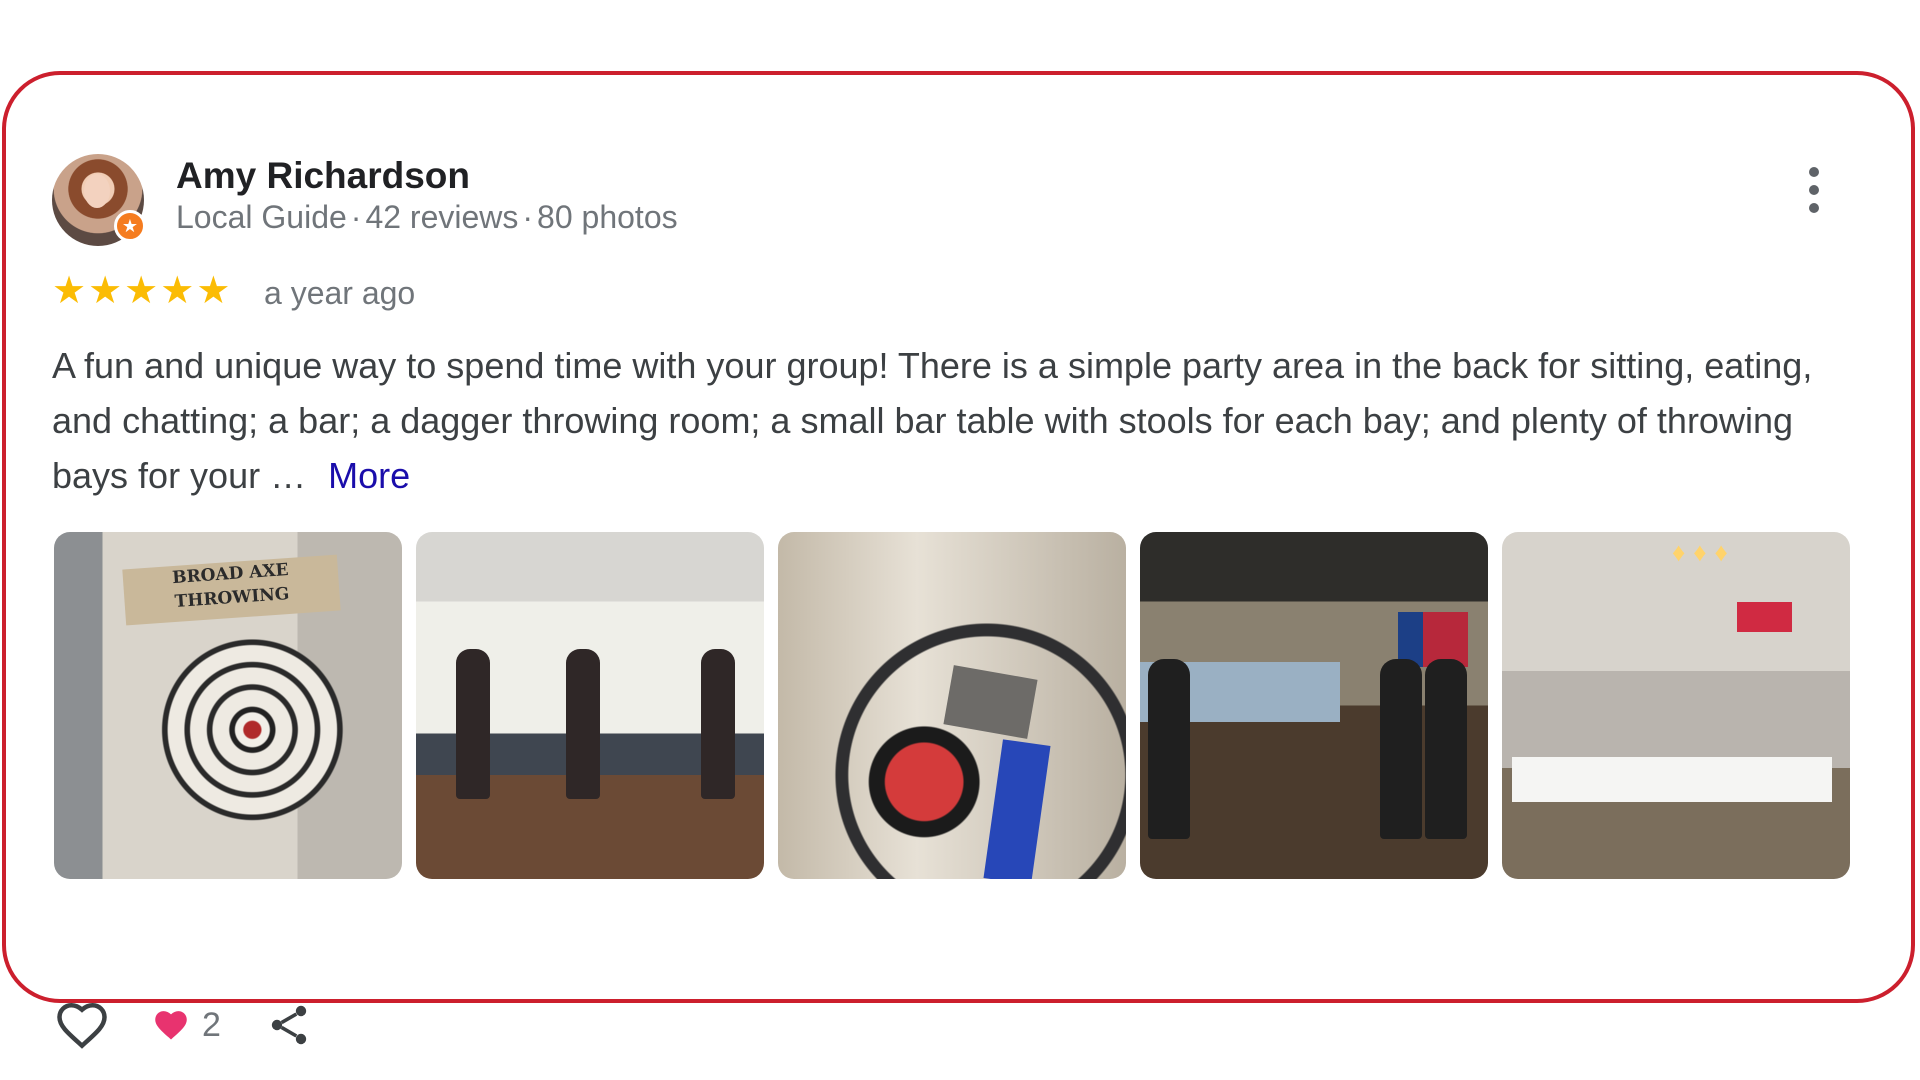 The height and width of the screenshot is (1080, 1920). Describe the element at coordinates (1704, 552) in the screenshot. I see `chandelier: ♦♦♦` at that location.